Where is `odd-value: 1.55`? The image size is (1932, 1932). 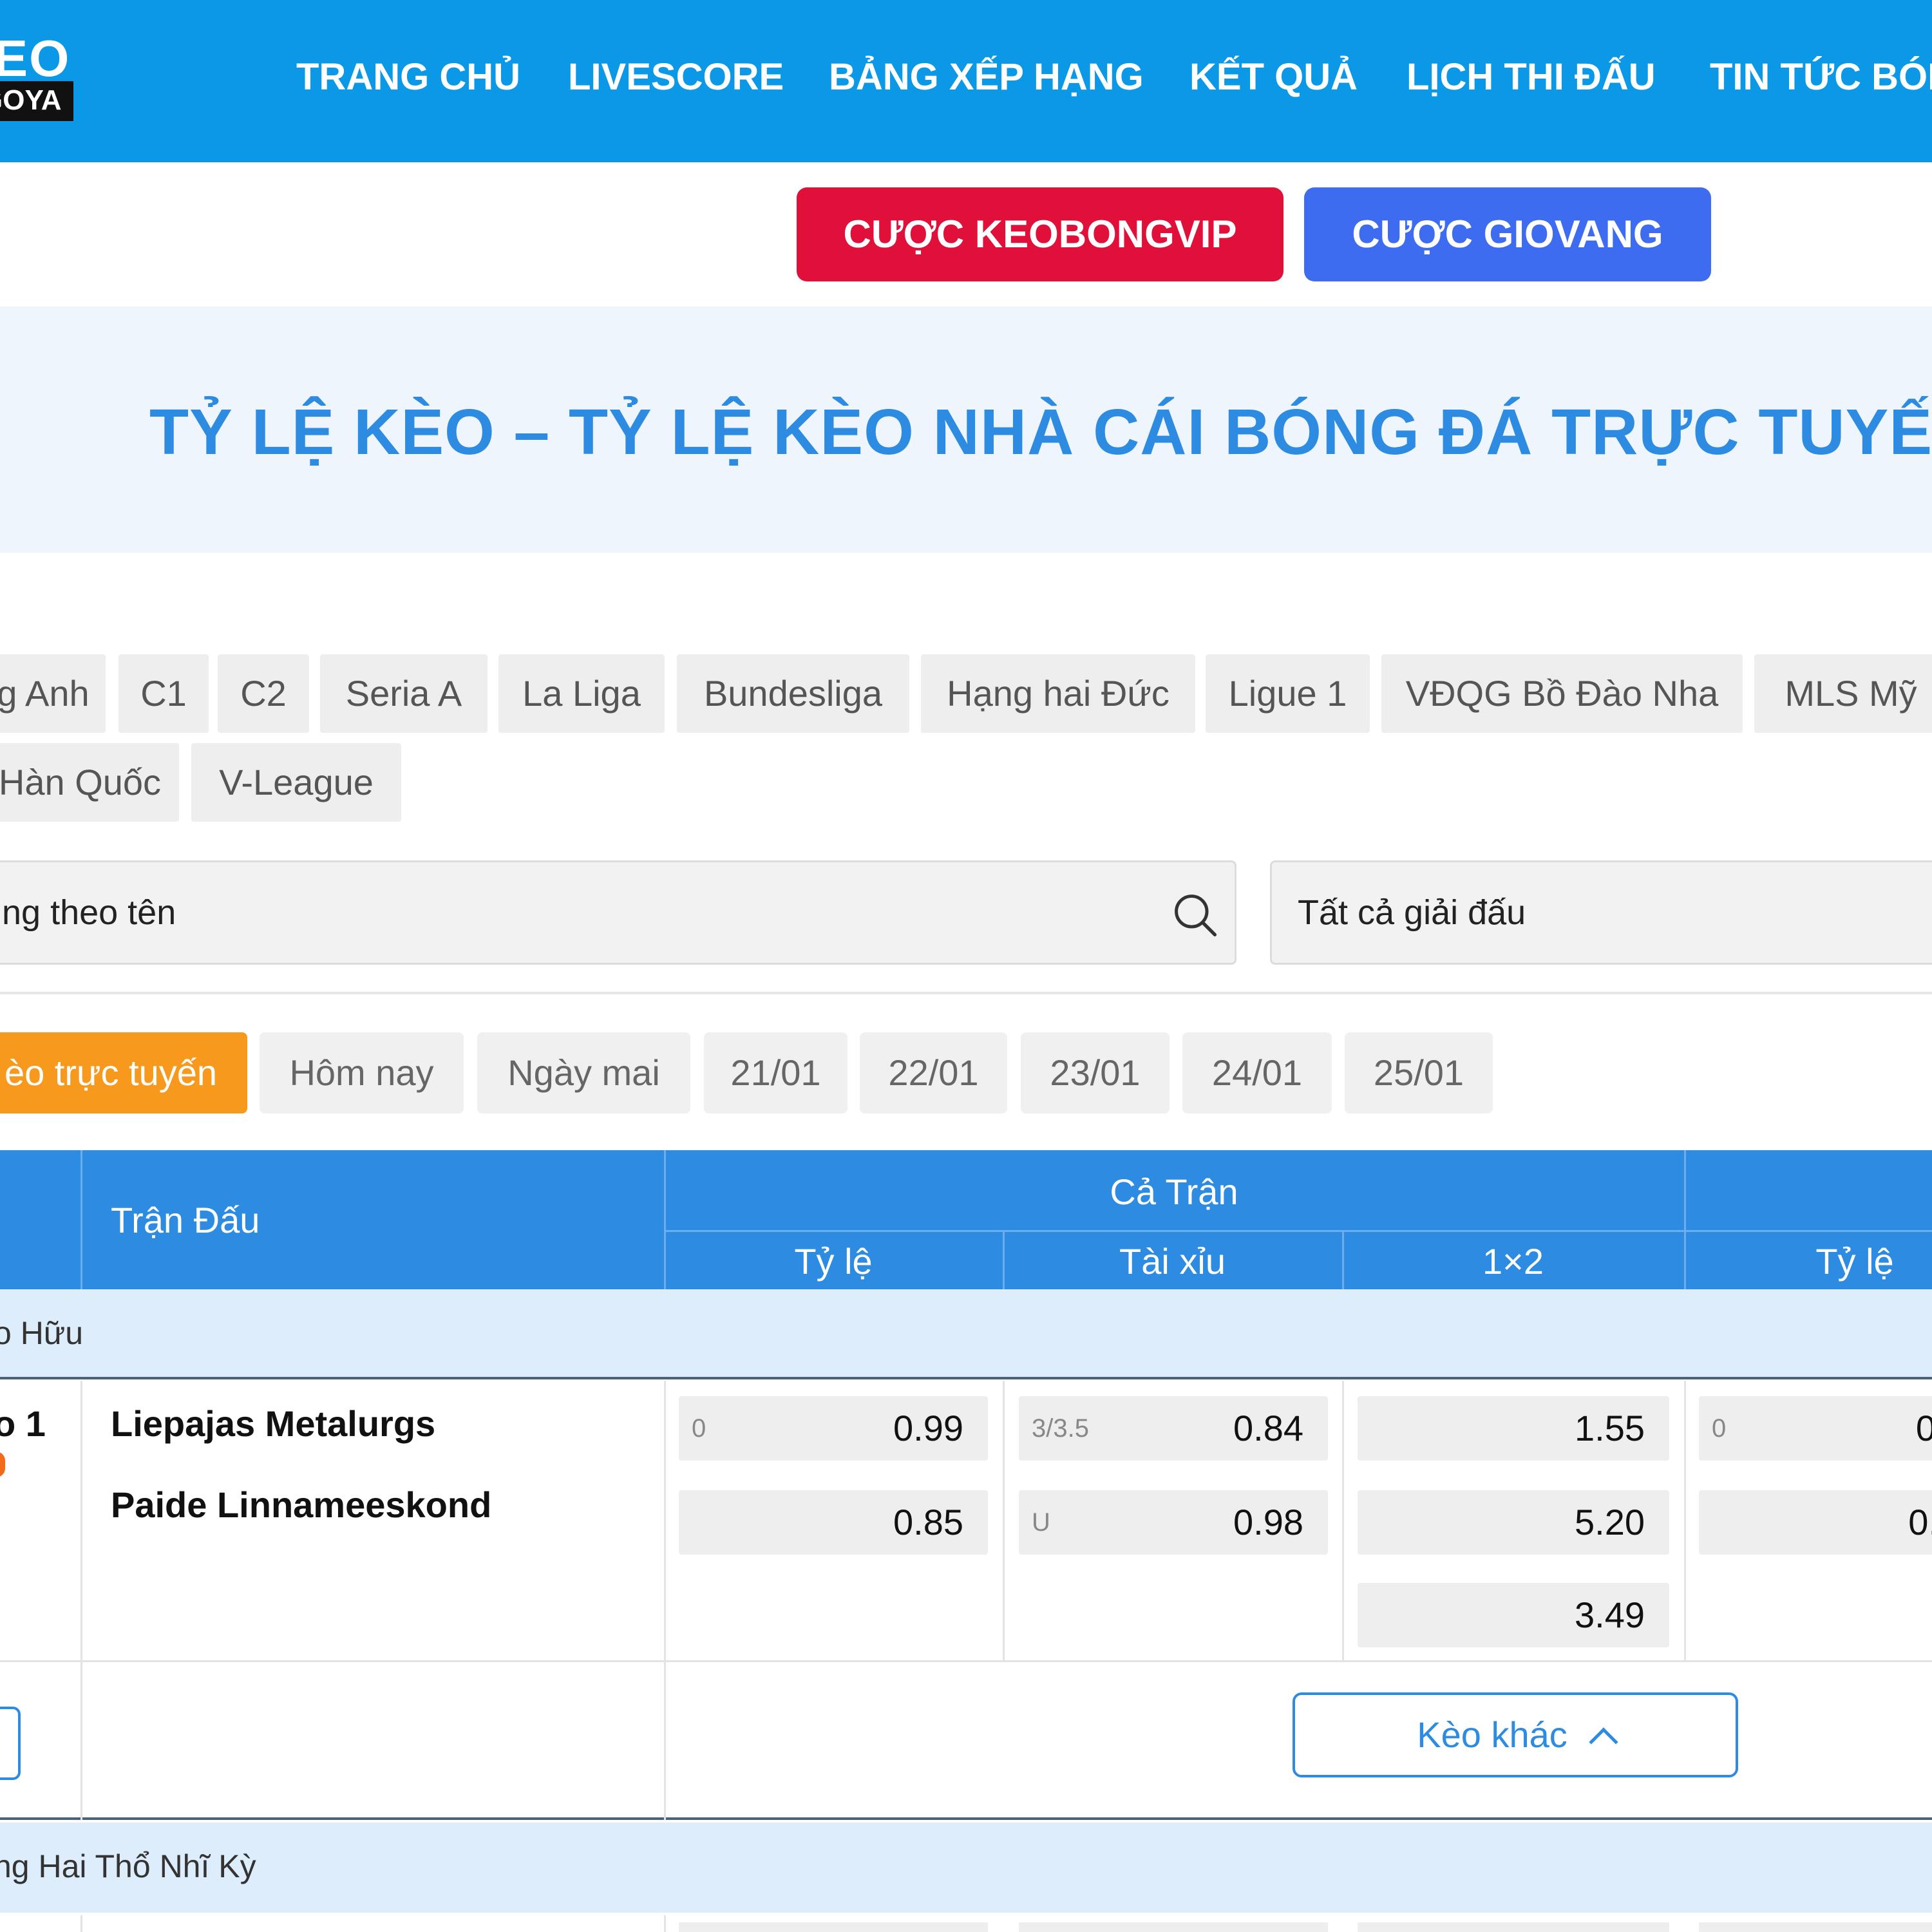
odd-value: 1.55 is located at coordinates (1610, 1428).